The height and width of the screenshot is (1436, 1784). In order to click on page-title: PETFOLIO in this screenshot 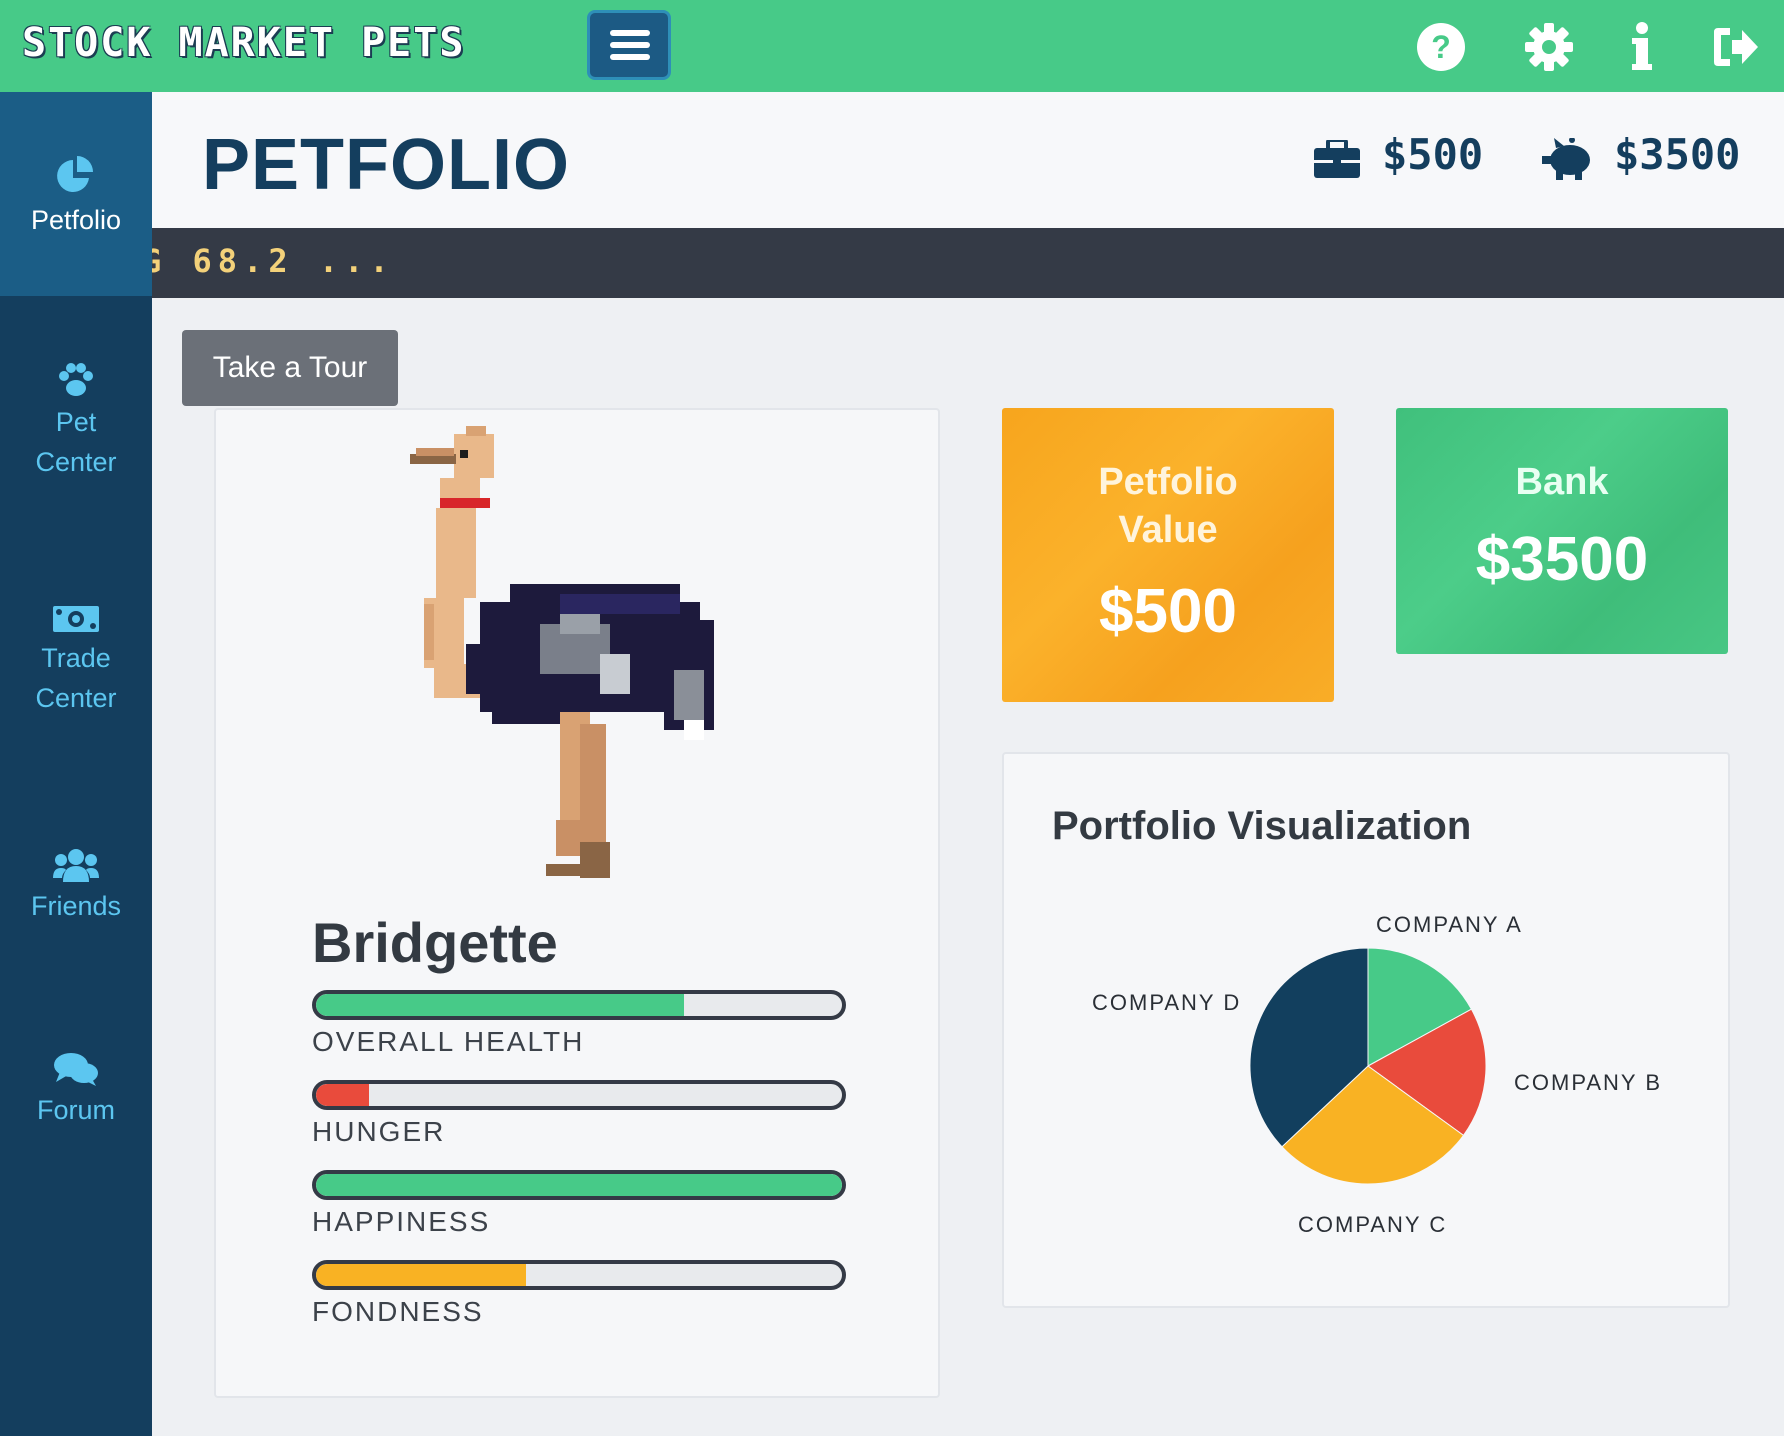, I will do `click(386, 165)`.